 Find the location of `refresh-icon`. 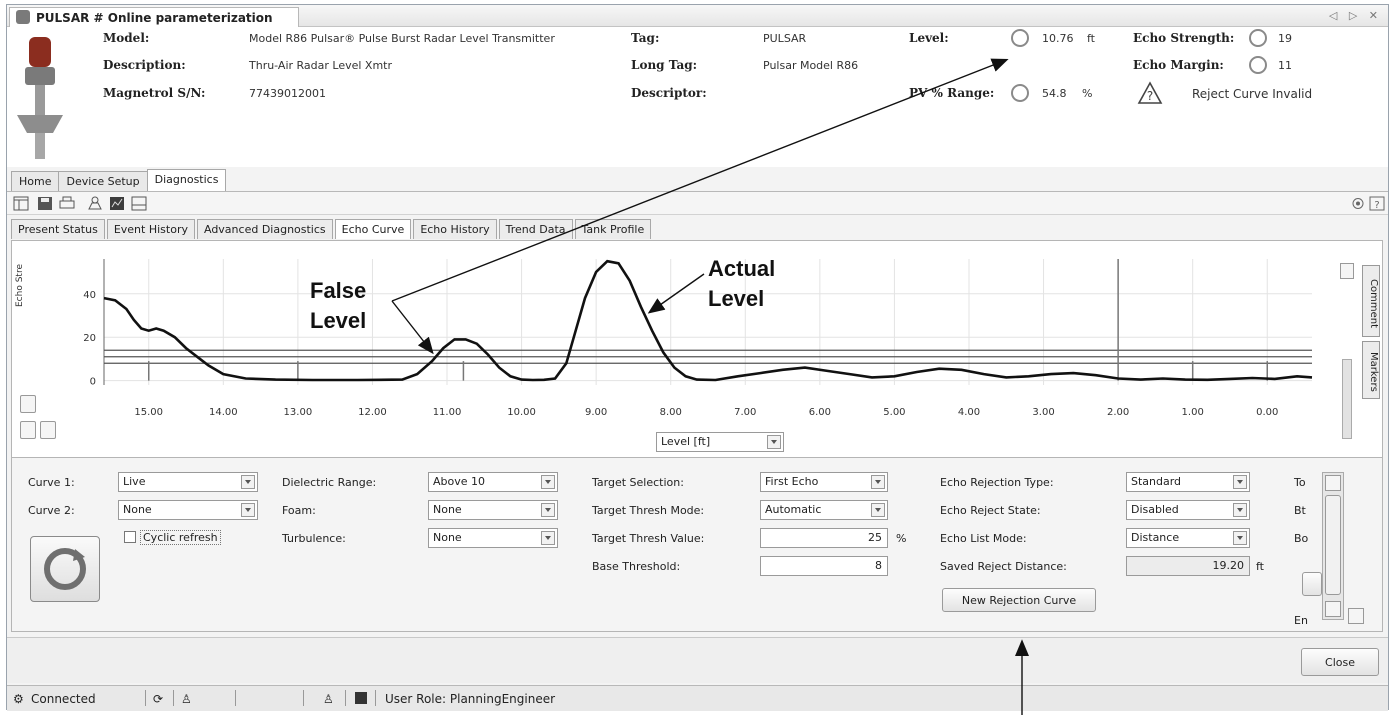

refresh-icon is located at coordinates (65, 569).